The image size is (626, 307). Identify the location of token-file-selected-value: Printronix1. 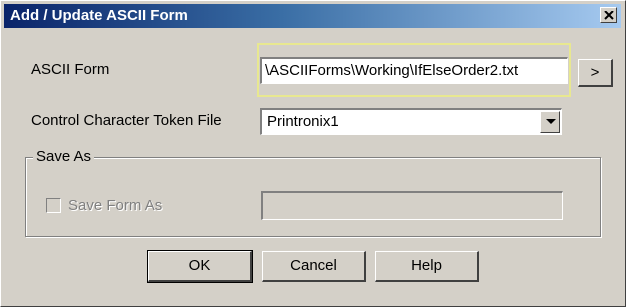
(303, 121).